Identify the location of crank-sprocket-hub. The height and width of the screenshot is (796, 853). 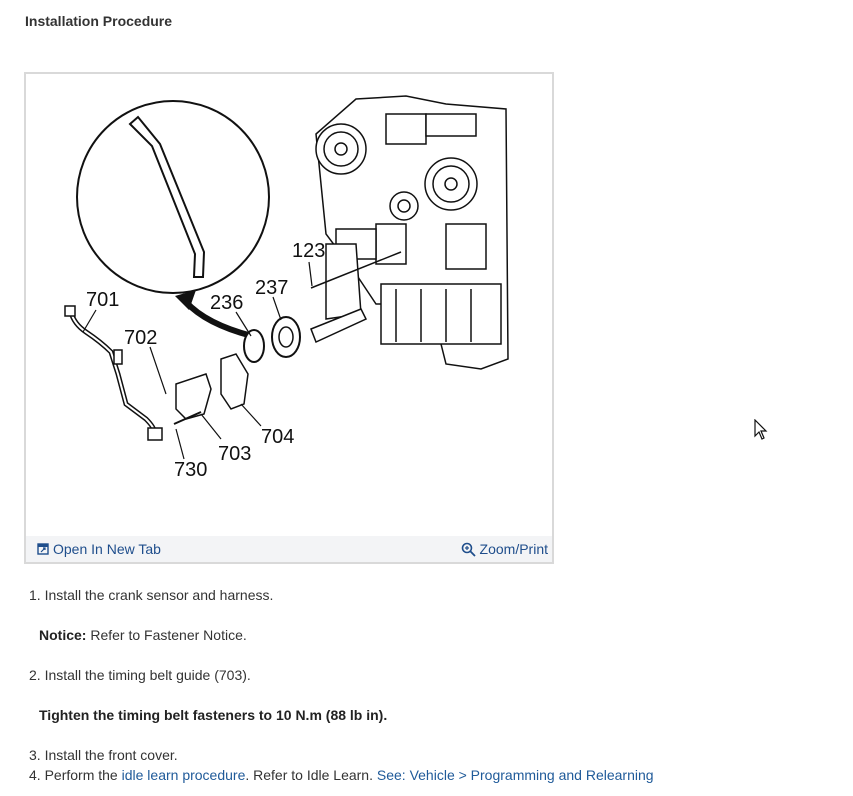
(286, 337).